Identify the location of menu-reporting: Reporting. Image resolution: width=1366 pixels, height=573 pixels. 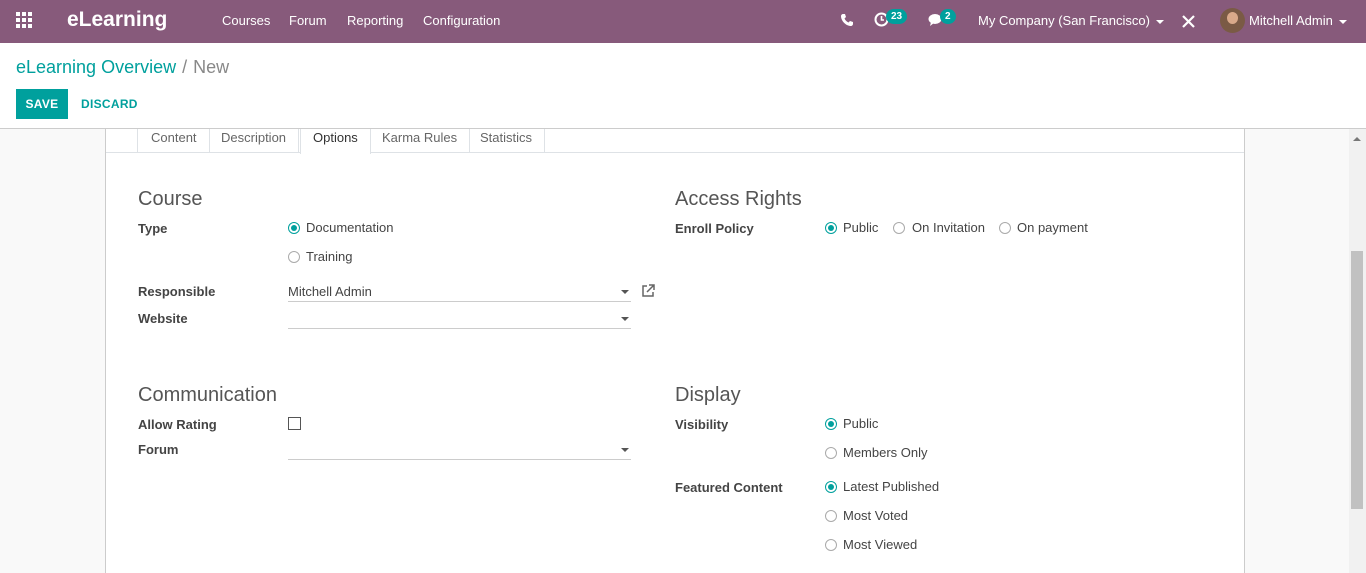
(375, 20).